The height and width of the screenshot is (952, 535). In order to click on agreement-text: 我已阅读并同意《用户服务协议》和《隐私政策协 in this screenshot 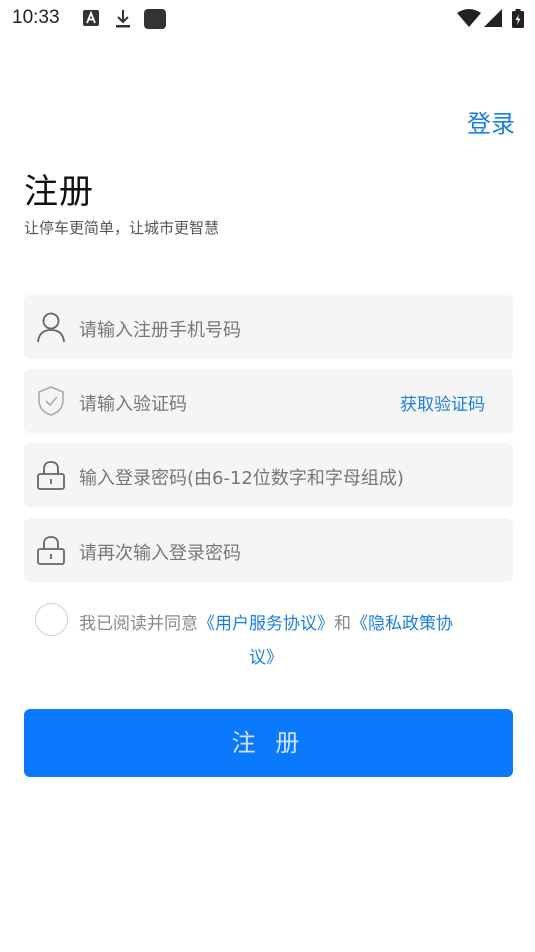, I will do `click(294, 624)`.